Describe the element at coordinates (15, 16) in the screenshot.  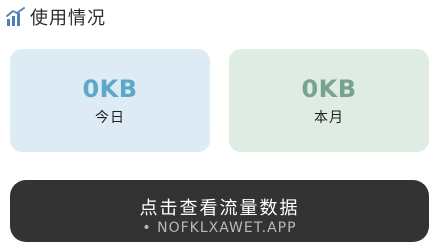
I see `bar-chart-icon` at that location.